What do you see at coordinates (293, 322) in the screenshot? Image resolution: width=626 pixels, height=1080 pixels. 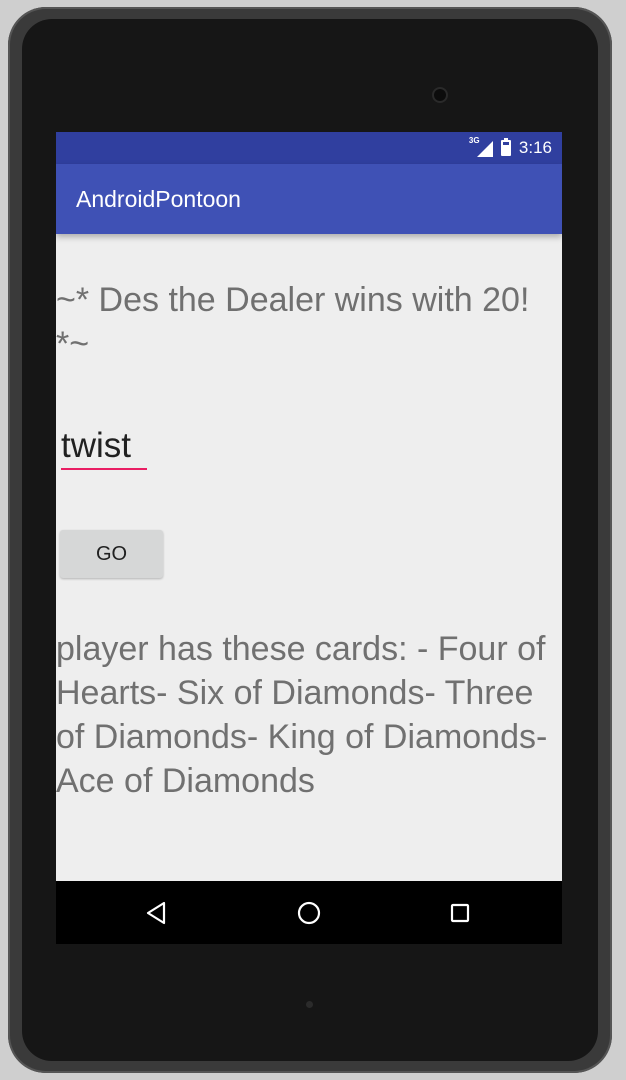 I see `result-message: ~* Des the Dealer wins with 20! *~` at bounding box center [293, 322].